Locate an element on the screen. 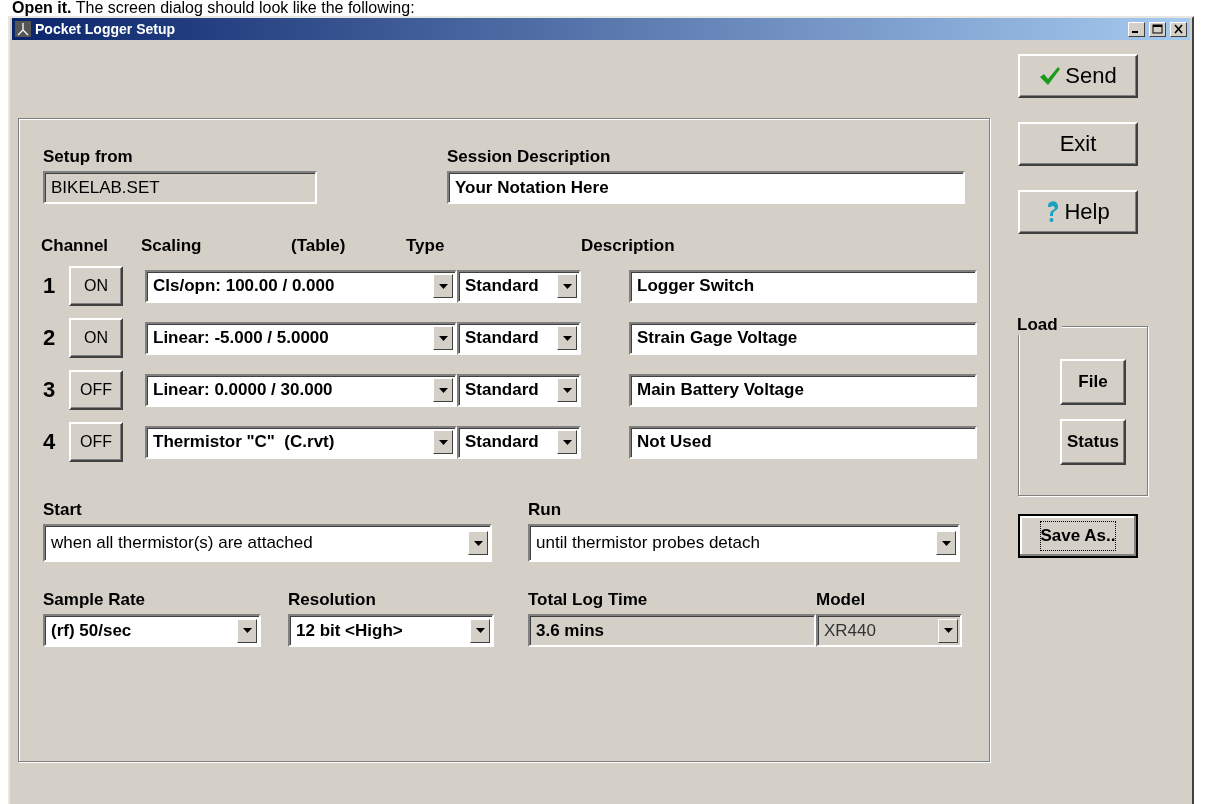 This screenshot has height=804, width=1208. channel-number: 1 is located at coordinates (50, 286).